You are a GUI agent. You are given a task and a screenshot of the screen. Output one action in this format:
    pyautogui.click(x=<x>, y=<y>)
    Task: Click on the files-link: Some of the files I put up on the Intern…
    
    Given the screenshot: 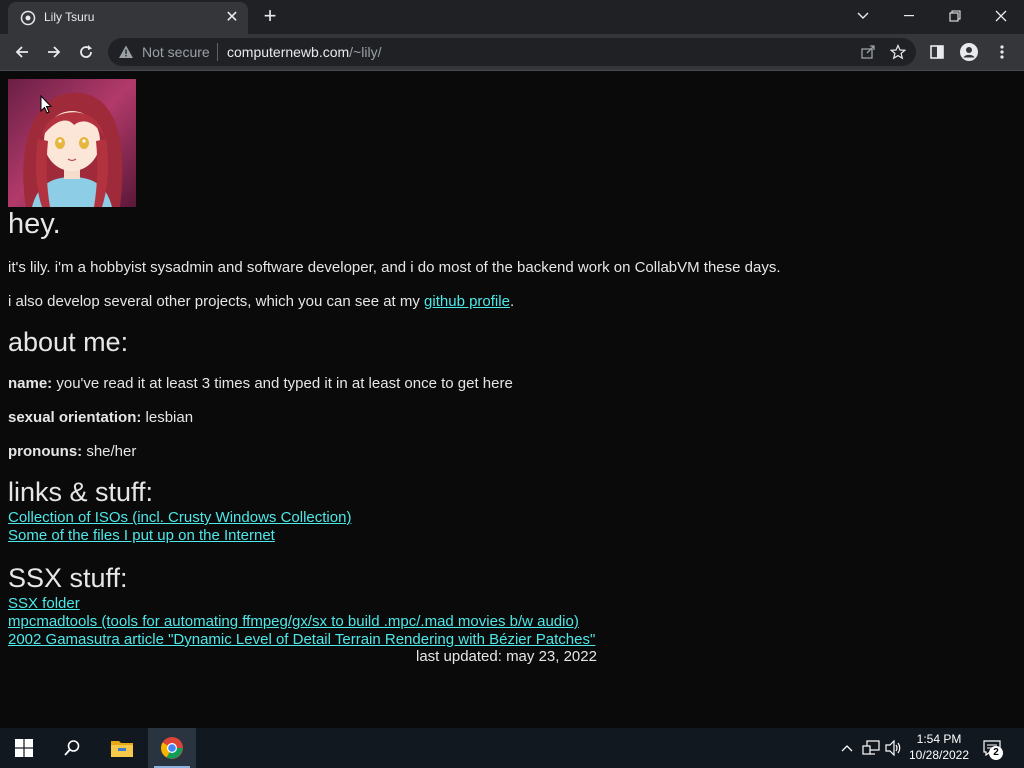 What is the action you would take?
    pyautogui.click(x=141, y=535)
    